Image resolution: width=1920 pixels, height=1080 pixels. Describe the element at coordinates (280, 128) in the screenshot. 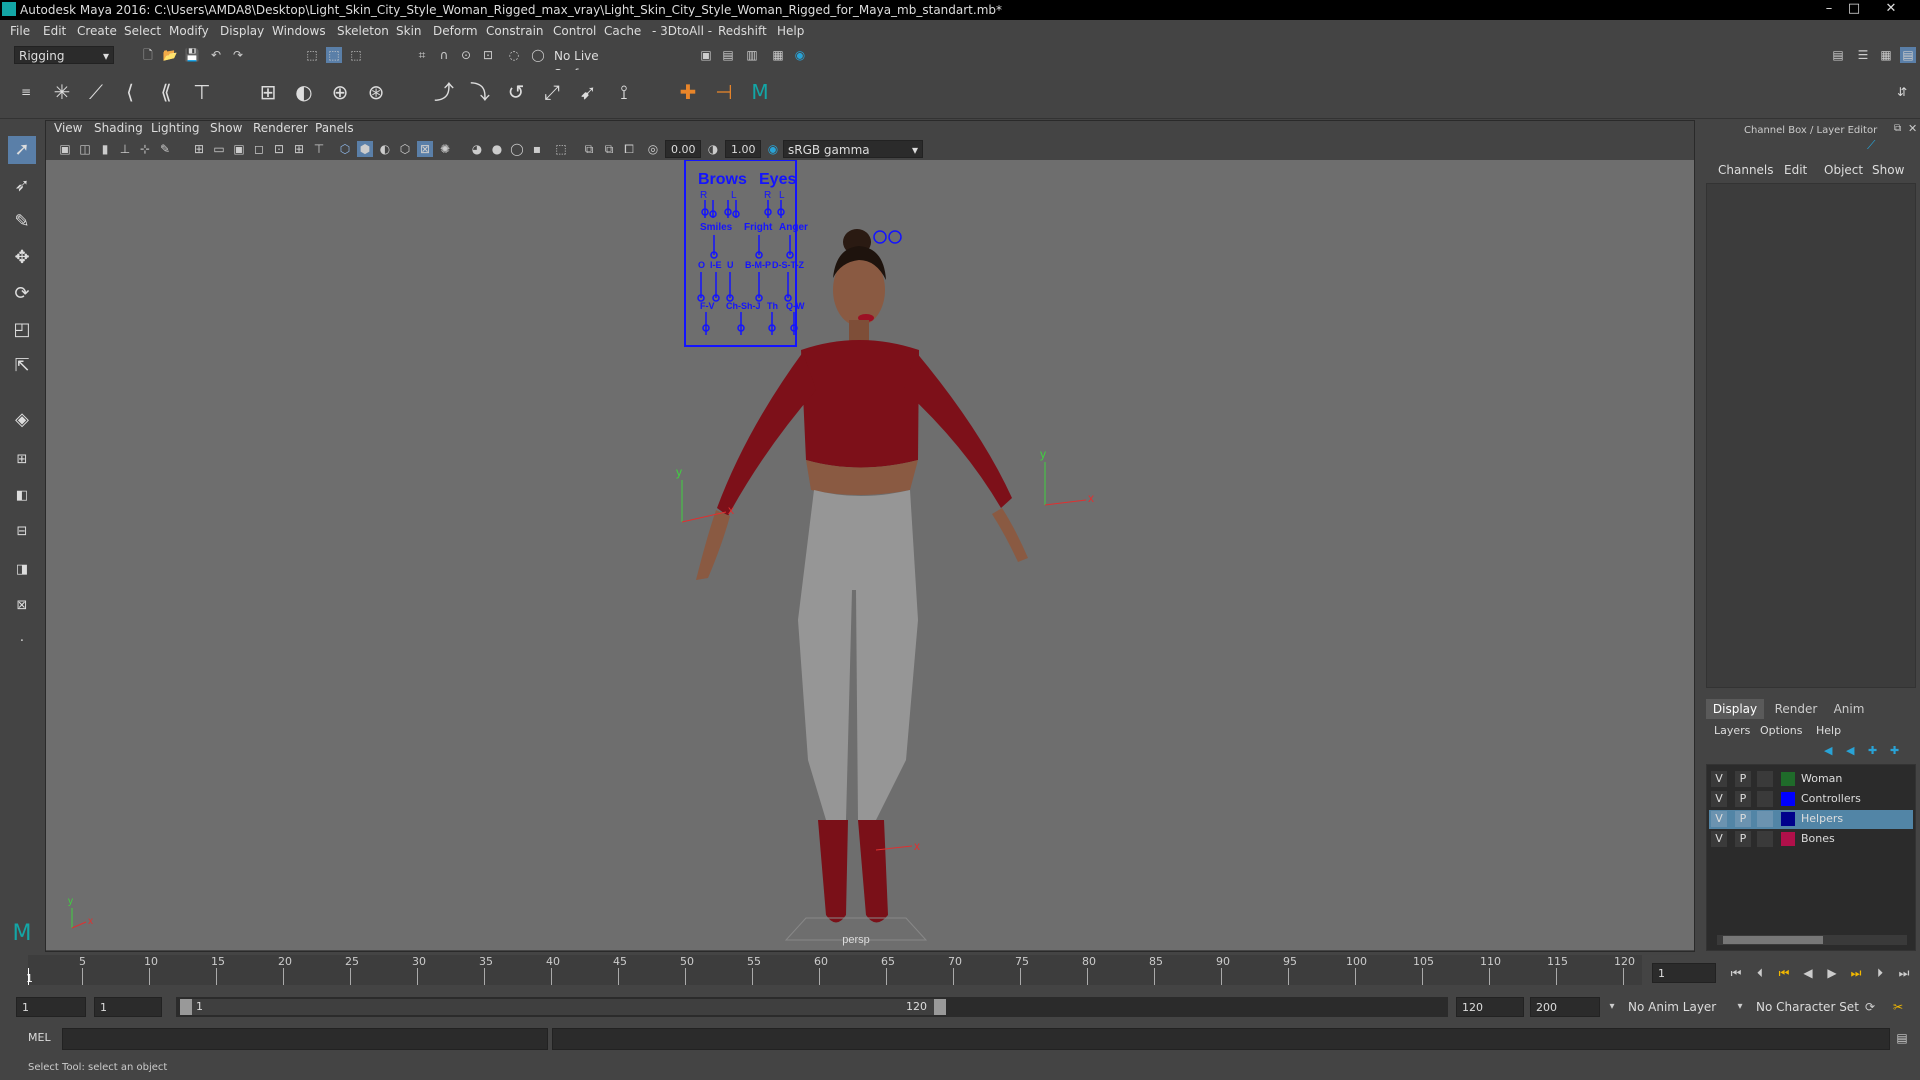

I see `viewport-menu-renderer: Renderer` at that location.